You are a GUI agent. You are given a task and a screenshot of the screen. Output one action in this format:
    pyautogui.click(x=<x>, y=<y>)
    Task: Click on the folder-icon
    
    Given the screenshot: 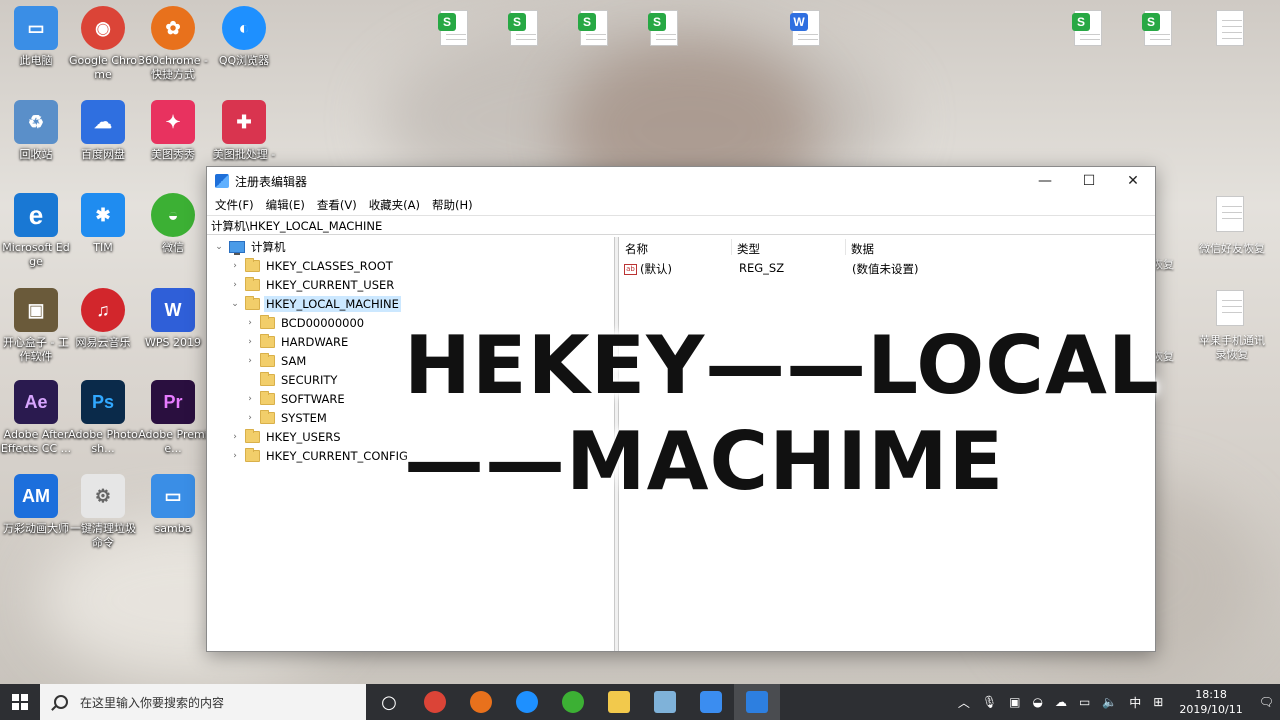 What is the action you would take?
    pyautogui.click(x=267, y=397)
    